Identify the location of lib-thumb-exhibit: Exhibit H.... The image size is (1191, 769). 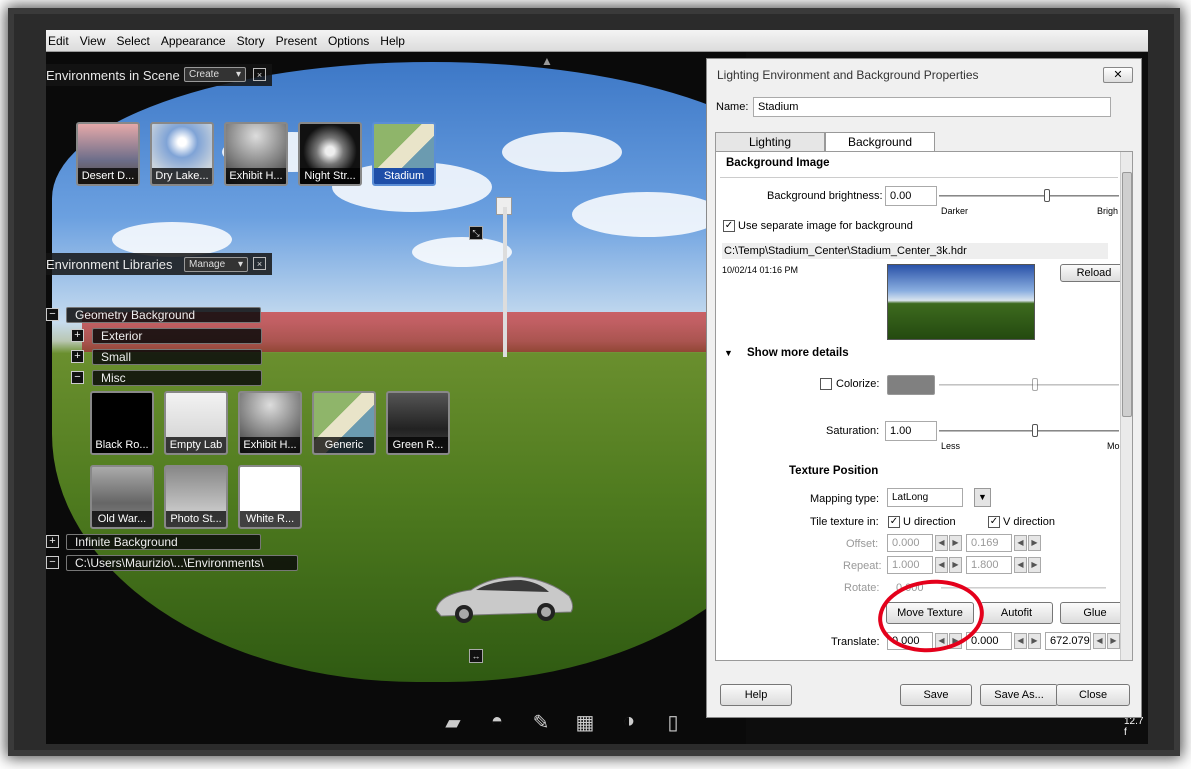
(270, 423).